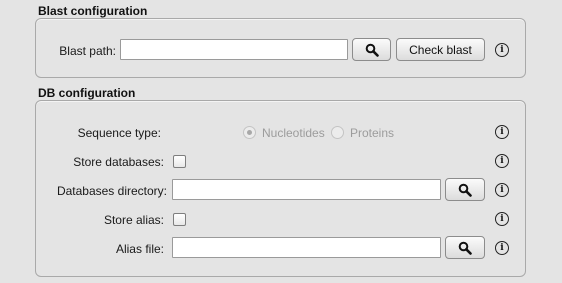 This screenshot has height=283, width=562. Describe the element at coordinates (234, 49) in the screenshot. I see `blast-path-input` at that location.